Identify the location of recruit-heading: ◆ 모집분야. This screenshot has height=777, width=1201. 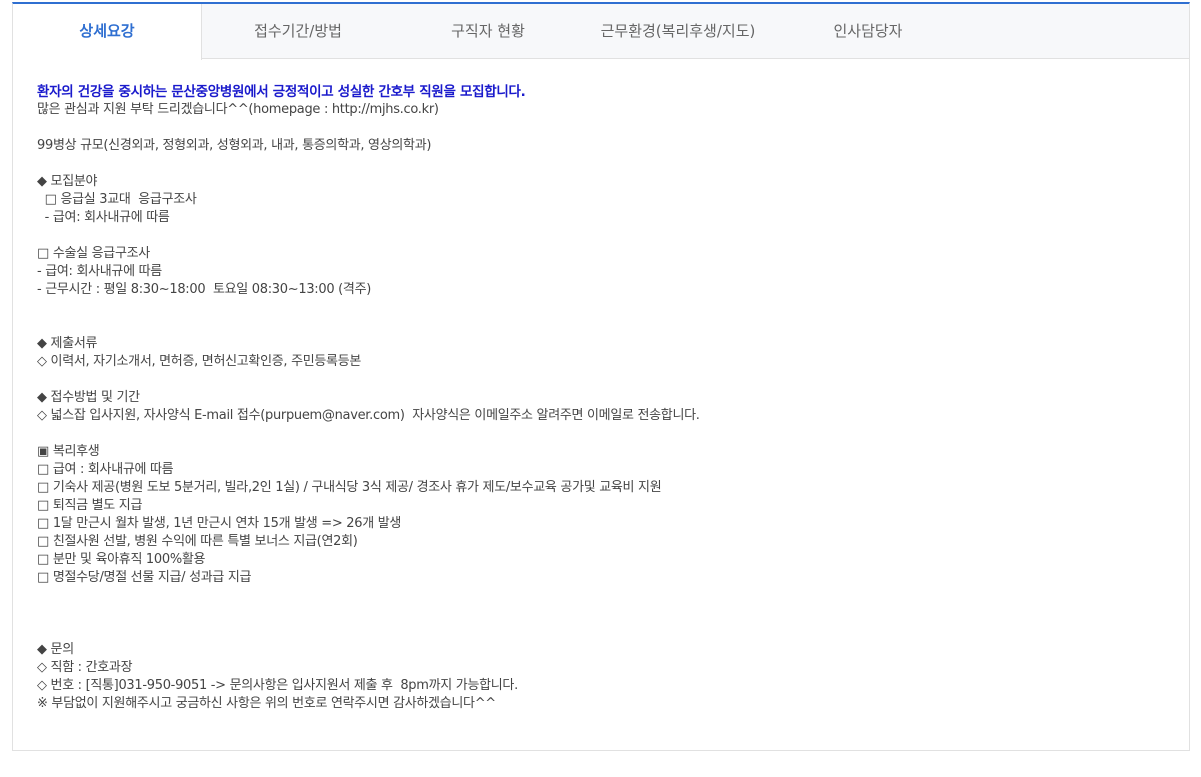
(67, 181).